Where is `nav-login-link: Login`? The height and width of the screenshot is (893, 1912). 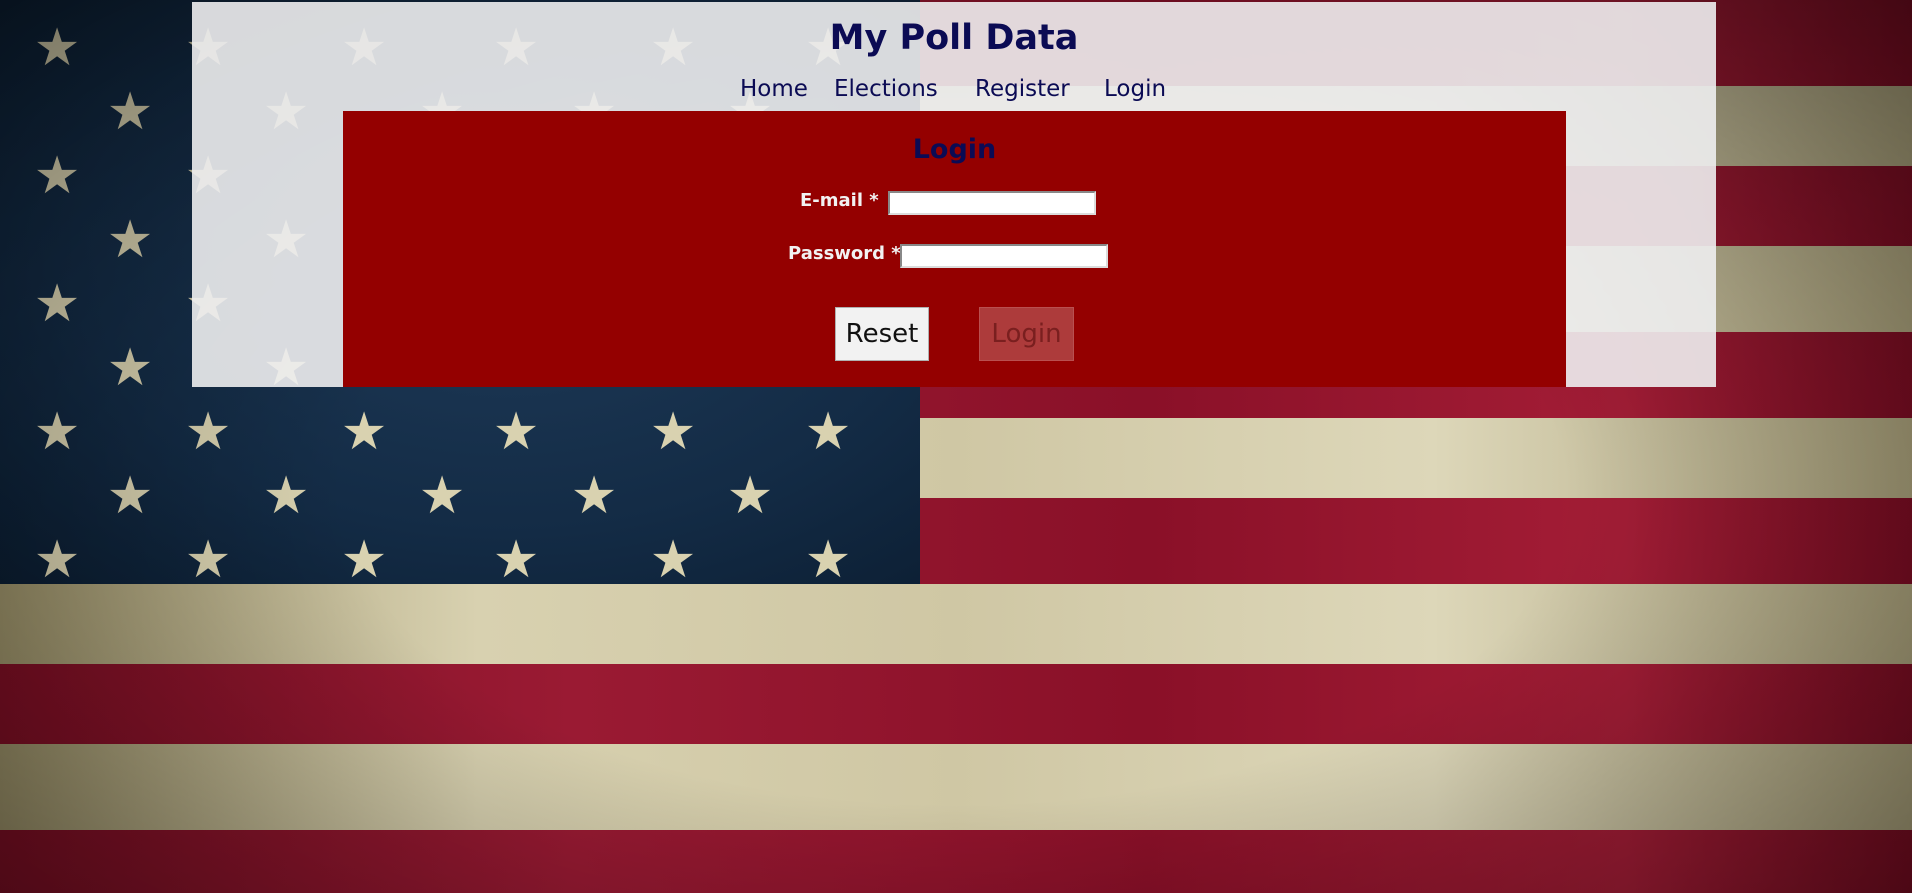
nav-login-link: Login is located at coordinates (1135, 89).